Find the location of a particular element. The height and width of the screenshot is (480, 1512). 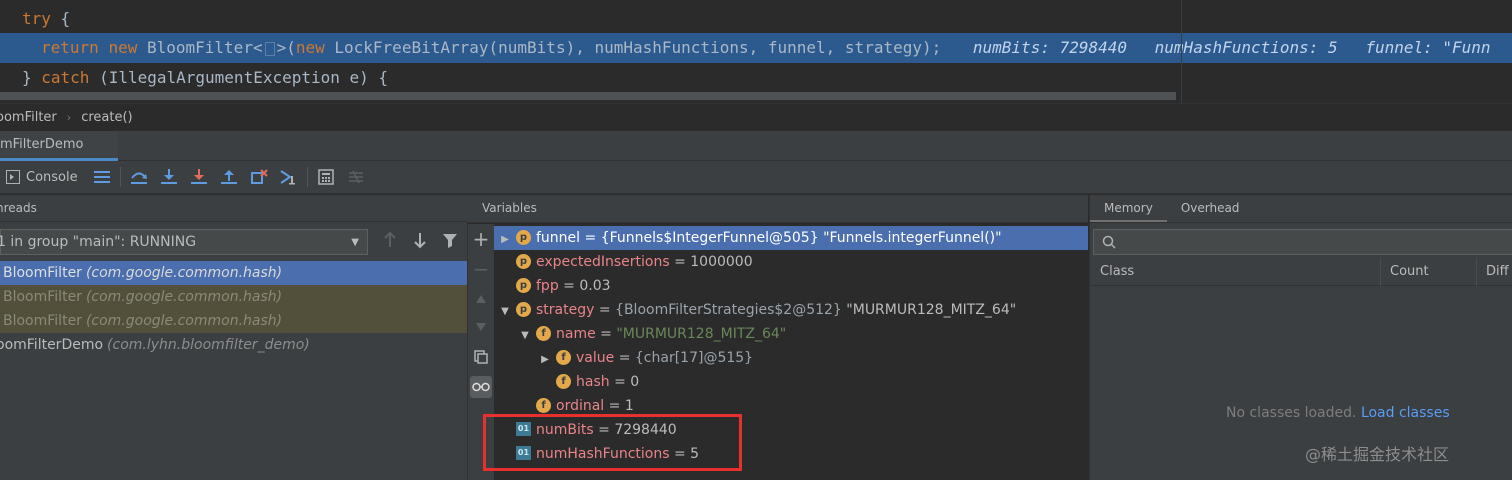

move-down-button is located at coordinates (481, 327).